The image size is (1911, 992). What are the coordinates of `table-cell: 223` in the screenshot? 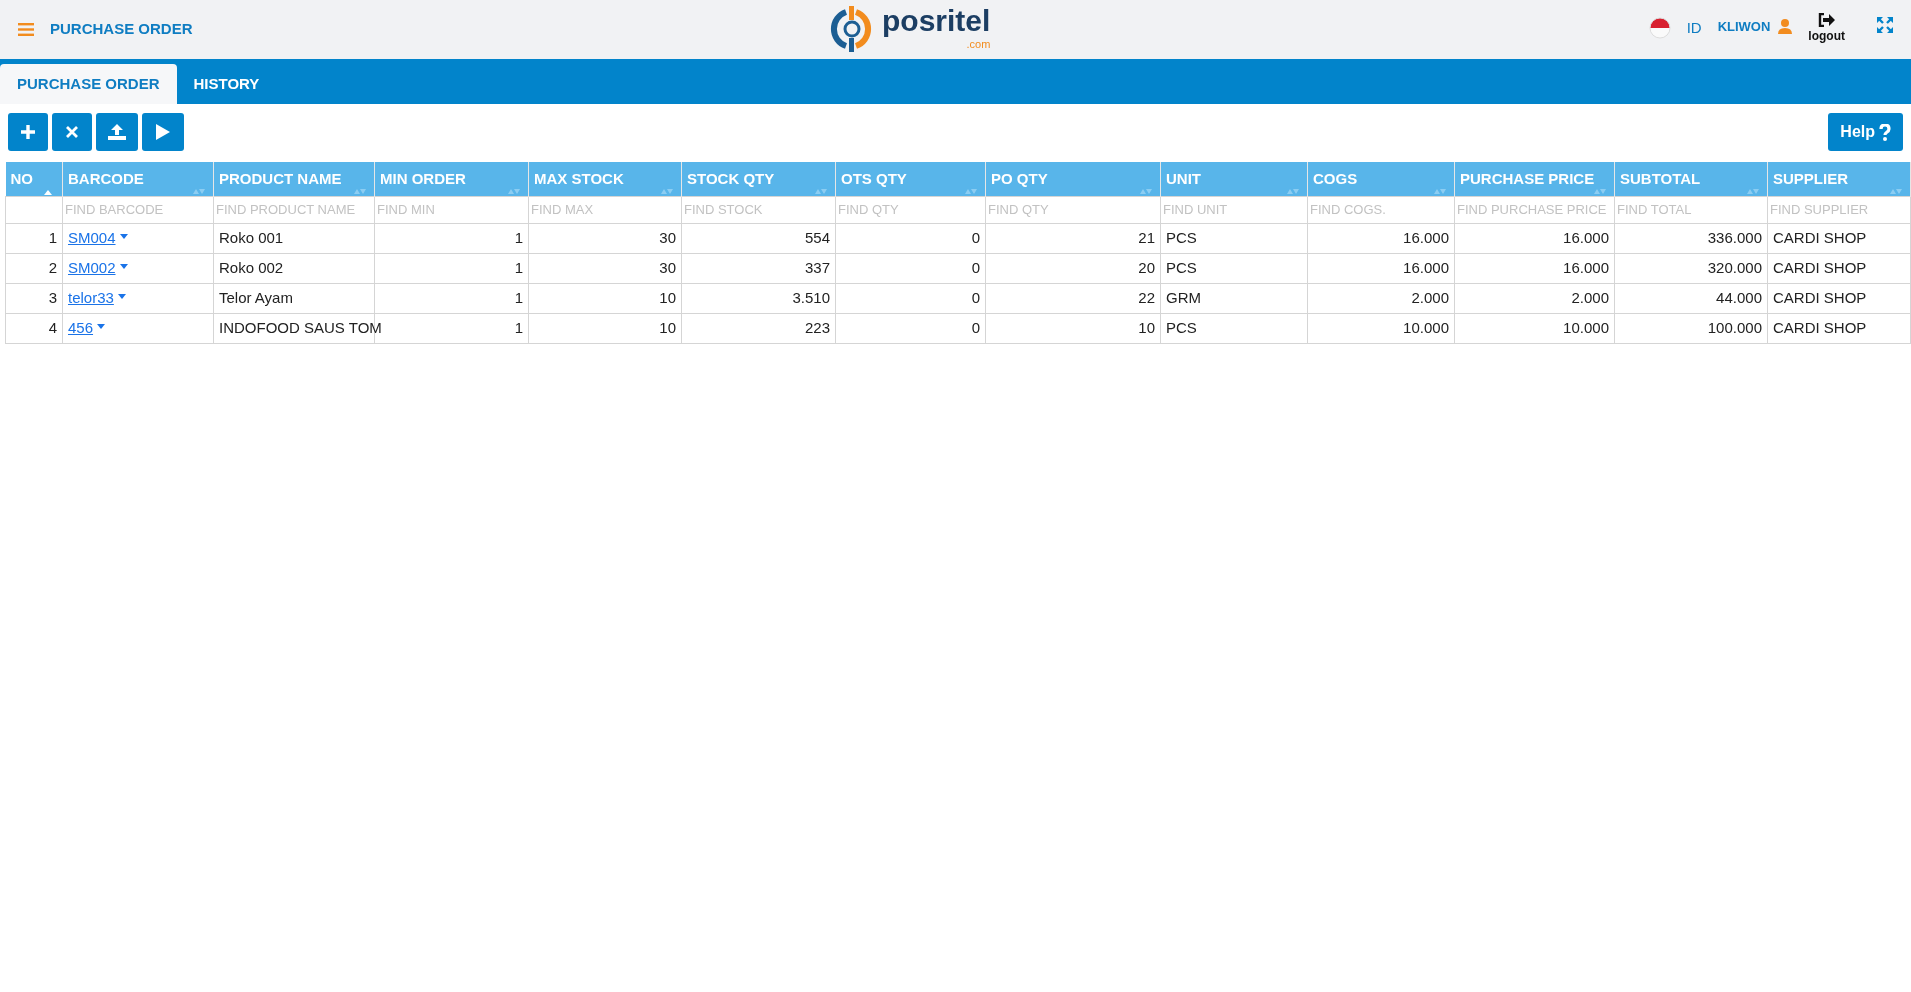 It's located at (817, 327).